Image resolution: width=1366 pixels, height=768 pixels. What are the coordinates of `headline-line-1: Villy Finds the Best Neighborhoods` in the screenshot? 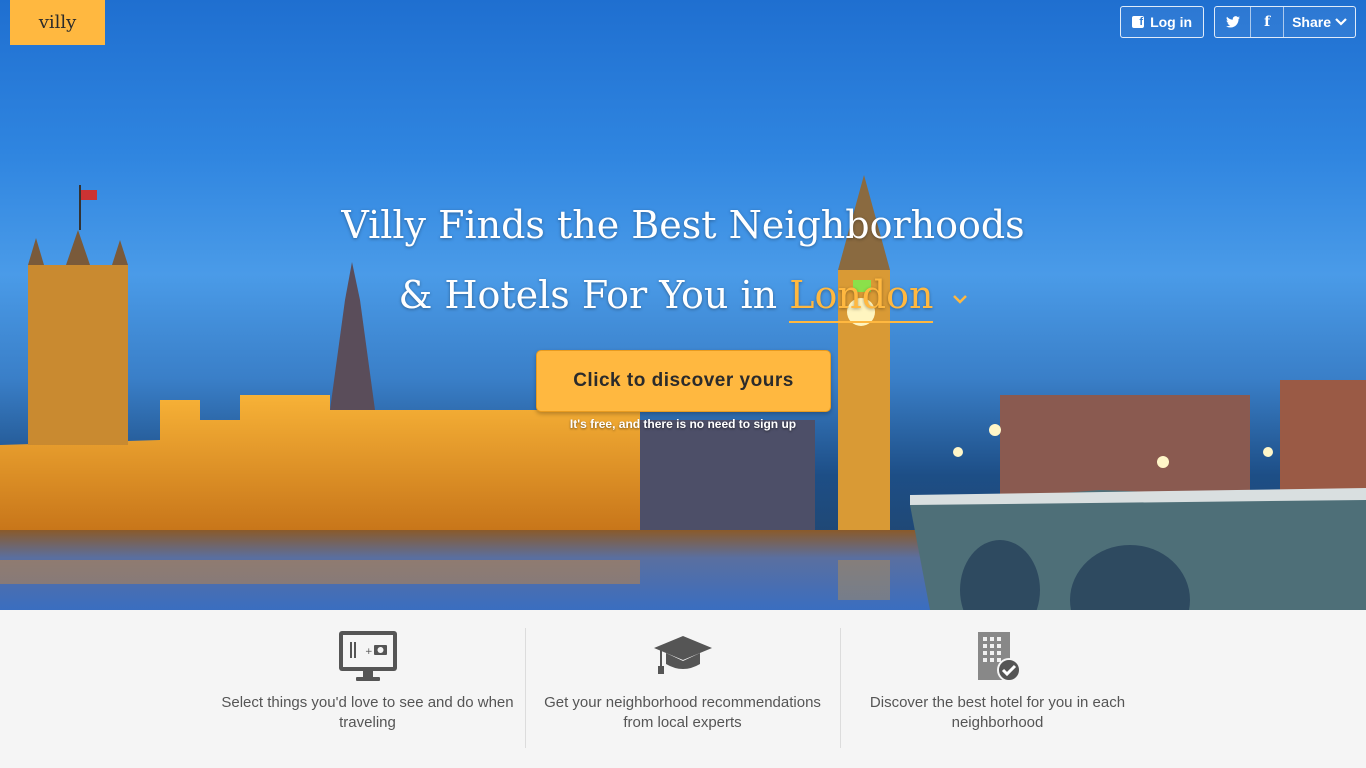 It's located at (683, 225).